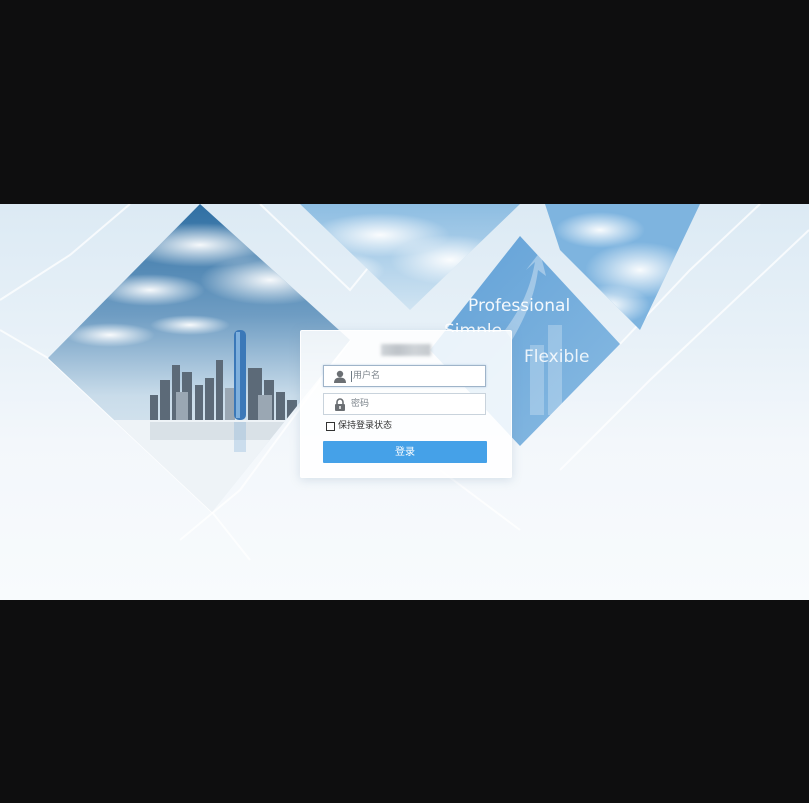  I want to click on tagline-flexible: Flexible, so click(557, 357).